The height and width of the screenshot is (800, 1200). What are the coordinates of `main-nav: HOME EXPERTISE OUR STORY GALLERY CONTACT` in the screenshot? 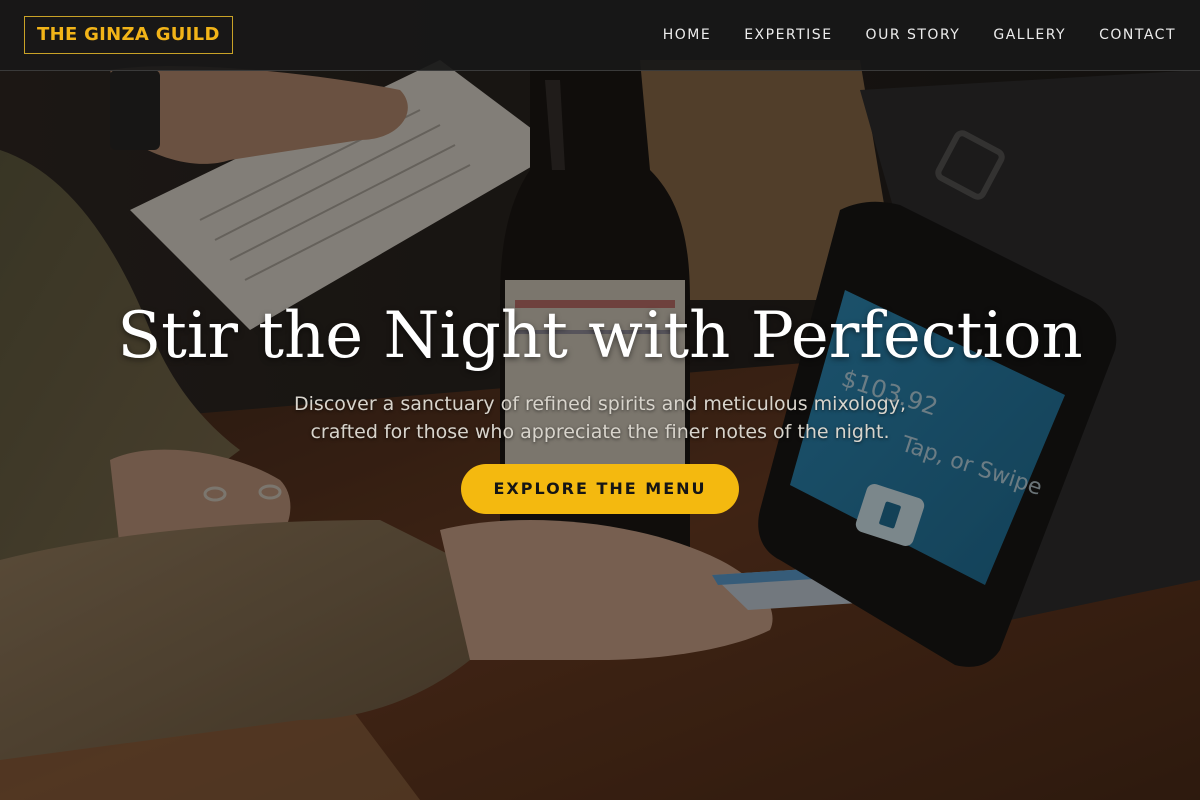 It's located at (903, 35).